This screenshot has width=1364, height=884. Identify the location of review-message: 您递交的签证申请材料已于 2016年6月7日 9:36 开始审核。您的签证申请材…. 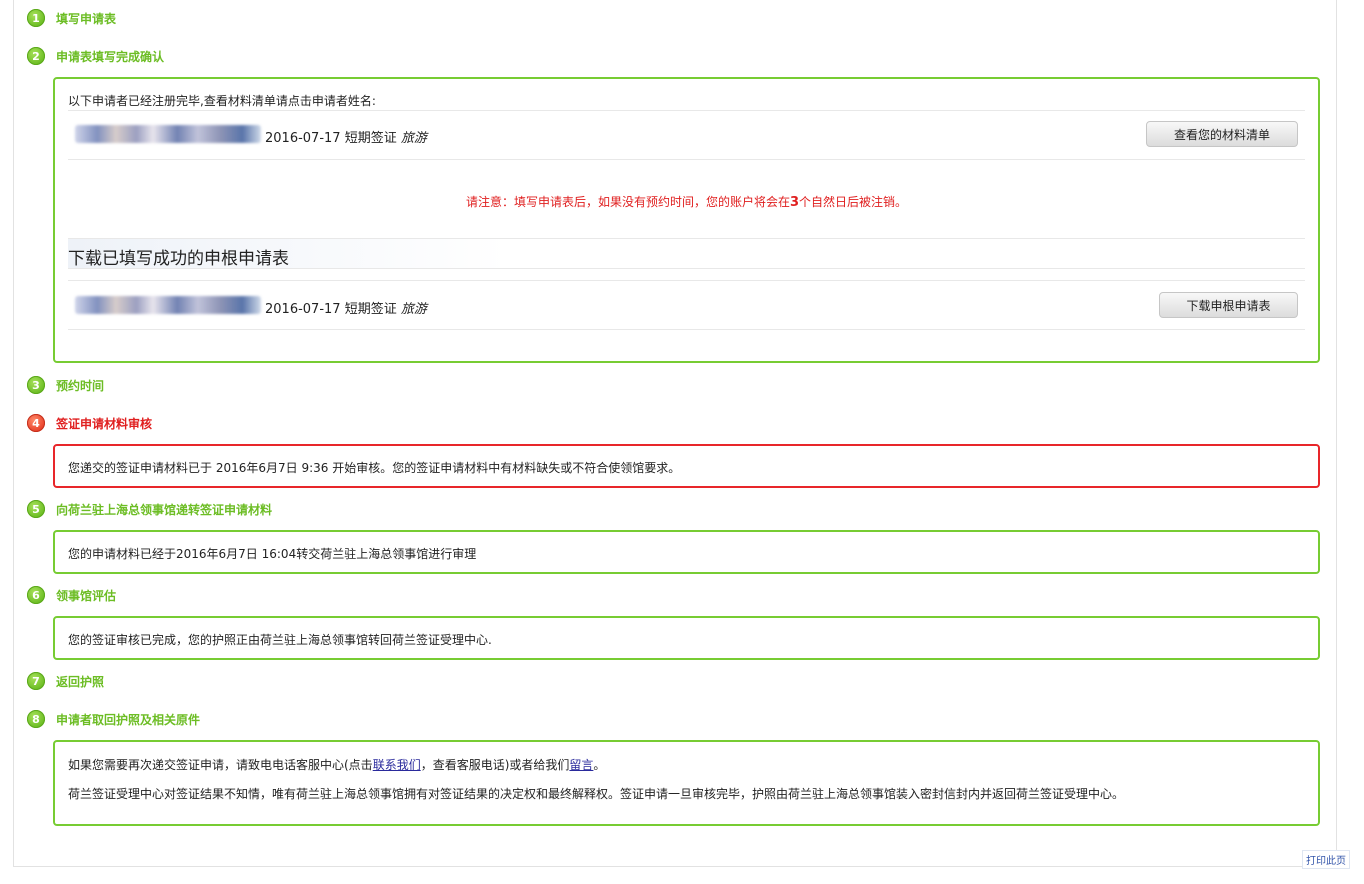
(374, 468).